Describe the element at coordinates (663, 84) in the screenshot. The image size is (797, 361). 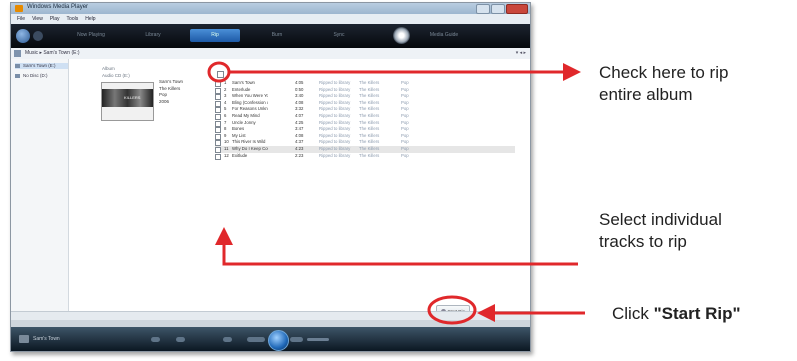
I see `check-album-callout: Check here to rip entire album` at that location.